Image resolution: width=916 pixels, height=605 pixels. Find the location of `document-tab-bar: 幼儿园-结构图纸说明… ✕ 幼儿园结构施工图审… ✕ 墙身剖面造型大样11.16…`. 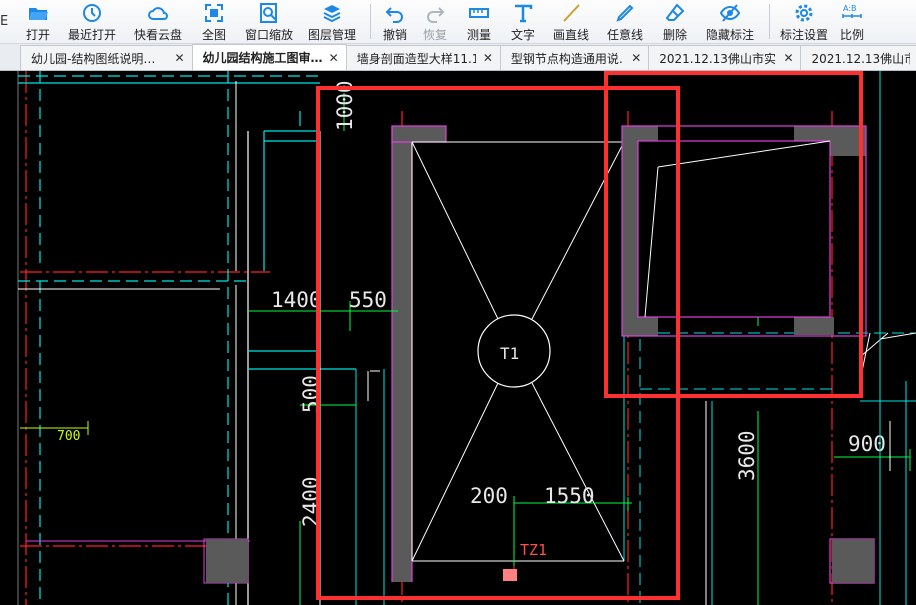

document-tab-bar: 幼儿园-结构图纸说明… ✕ 幼儿园结构施工图审… ✕ 墙身剖面造型大样11.16… is located at coordinates (458, 57).